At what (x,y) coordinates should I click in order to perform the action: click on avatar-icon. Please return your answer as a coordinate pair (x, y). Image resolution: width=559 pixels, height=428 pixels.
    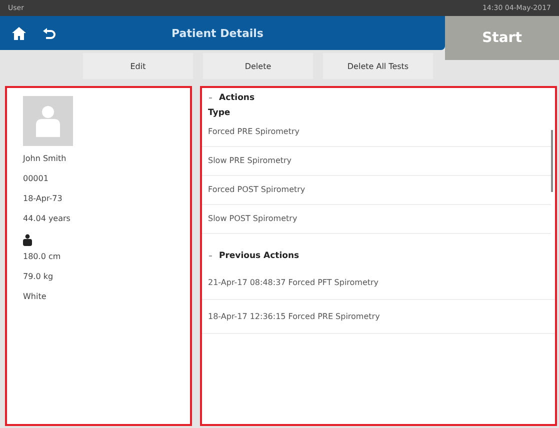
    Looking at the image, I should click on (48, 121).